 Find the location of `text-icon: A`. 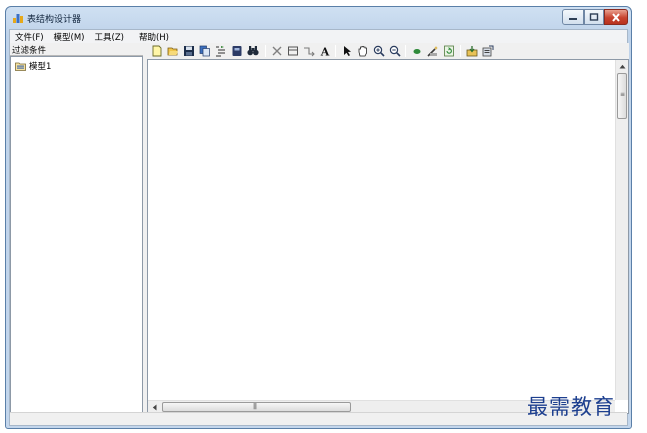

text-icon: A is located at coordinates (325, 51).